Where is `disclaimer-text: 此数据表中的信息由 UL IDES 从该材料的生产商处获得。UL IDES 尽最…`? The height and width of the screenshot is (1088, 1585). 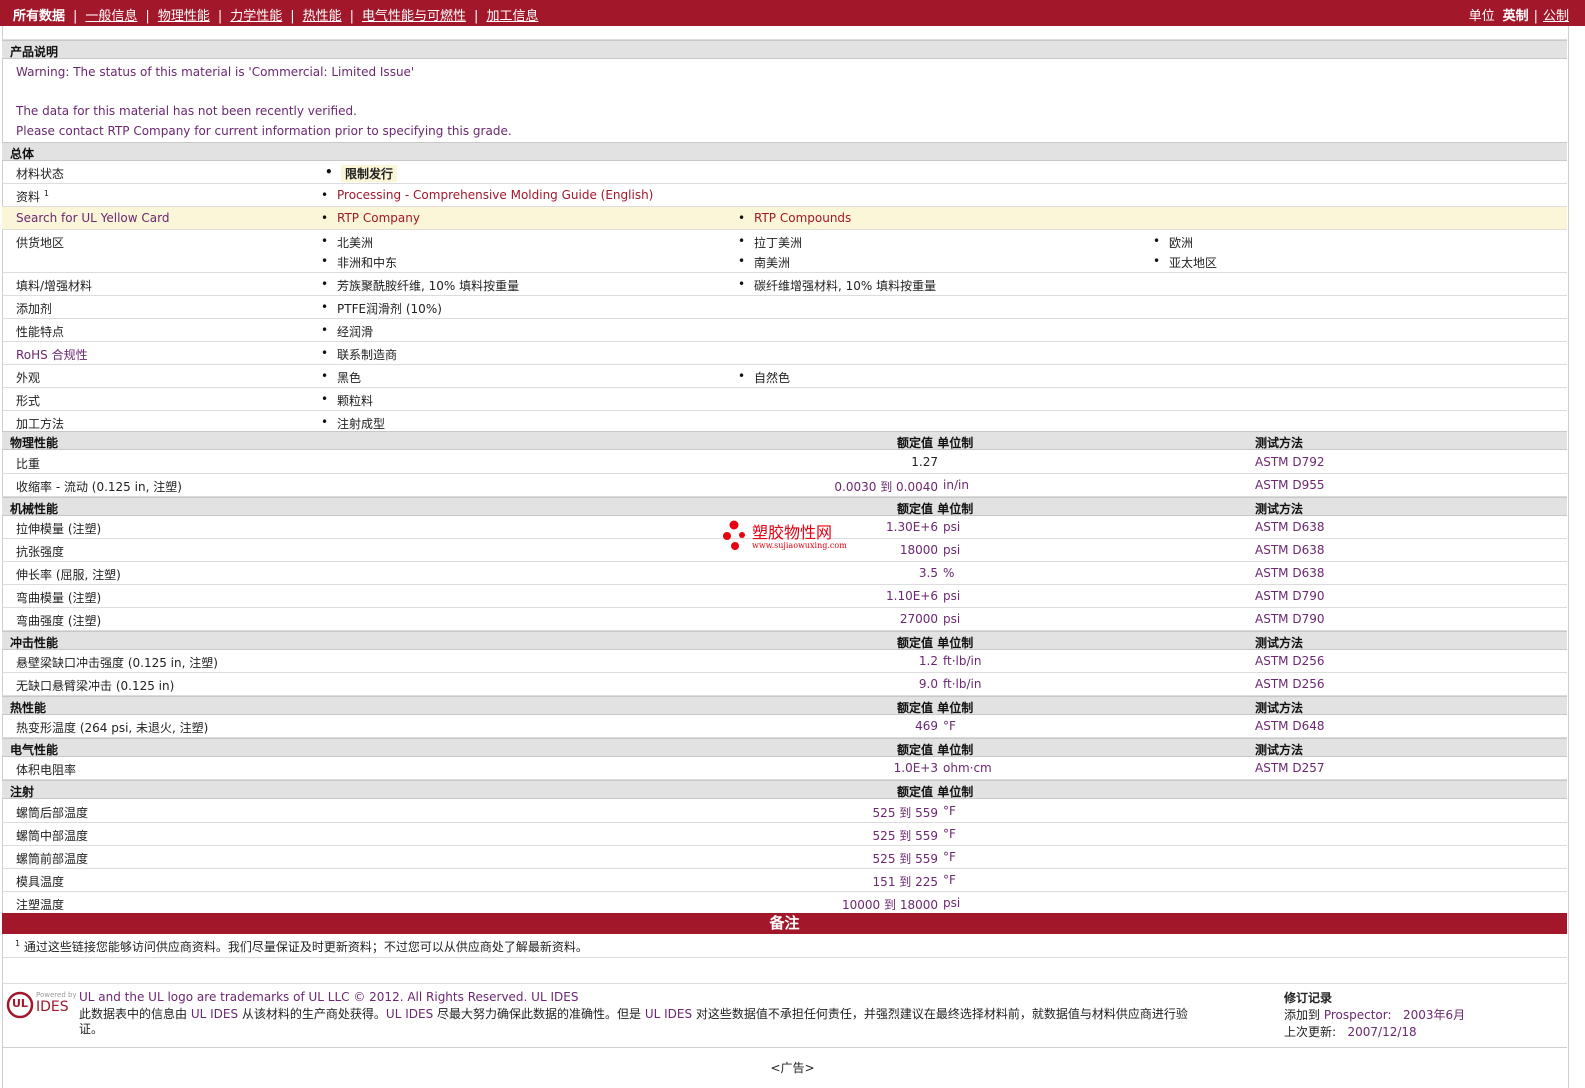 disclaimer-text: 此数据表中的信息由 UL IDES 从该材料的生产商处获得。UL IDES 尽最… is located at coordinates (633, 1014).